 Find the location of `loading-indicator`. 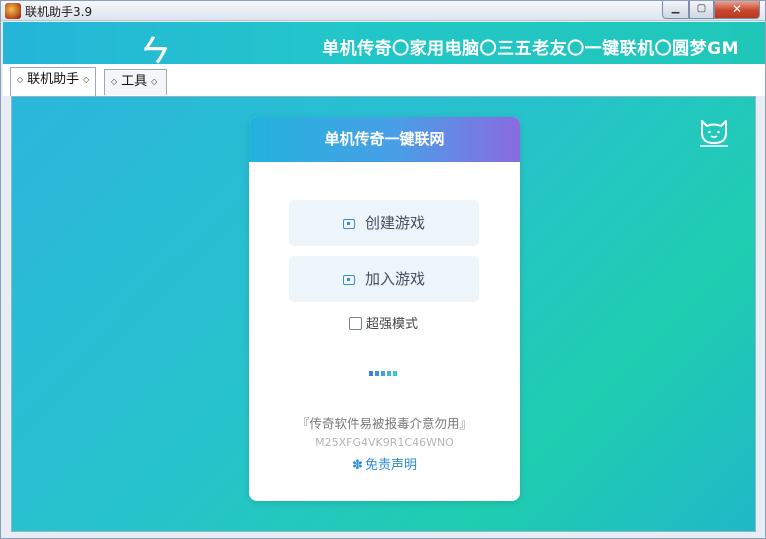

loading-indicator is located at coordinates (389, 374).